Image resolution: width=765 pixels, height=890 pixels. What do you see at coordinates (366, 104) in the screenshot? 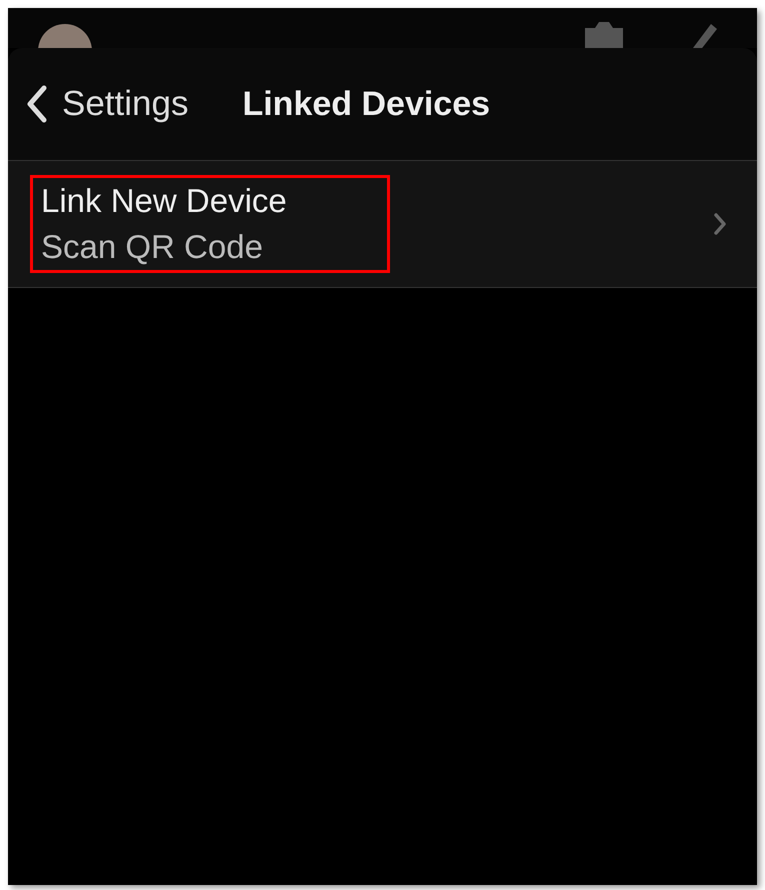
I see `screen-title: Linked Devices` at bounding box center [366, 104].